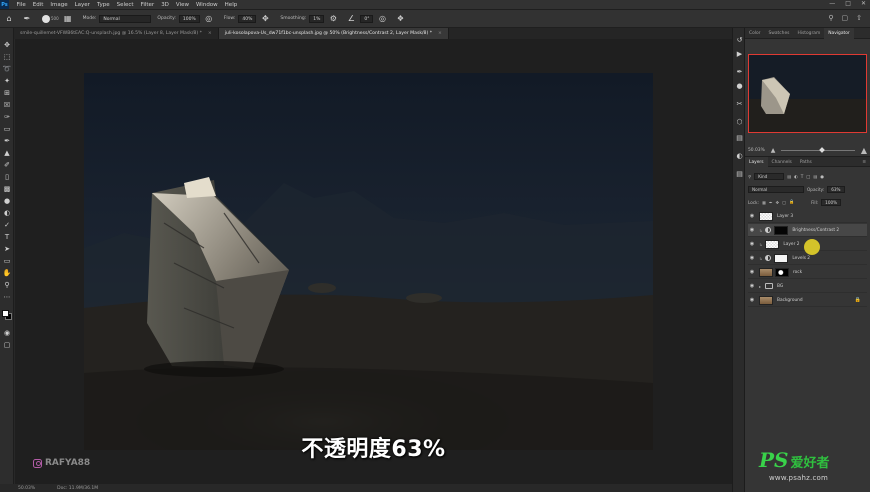 The height and width of the screenshot is (492, 870). What do you see at coordinates (780, 286) in the screenshot?
I see `layer-name: BG` at bounding box center [780, 286].